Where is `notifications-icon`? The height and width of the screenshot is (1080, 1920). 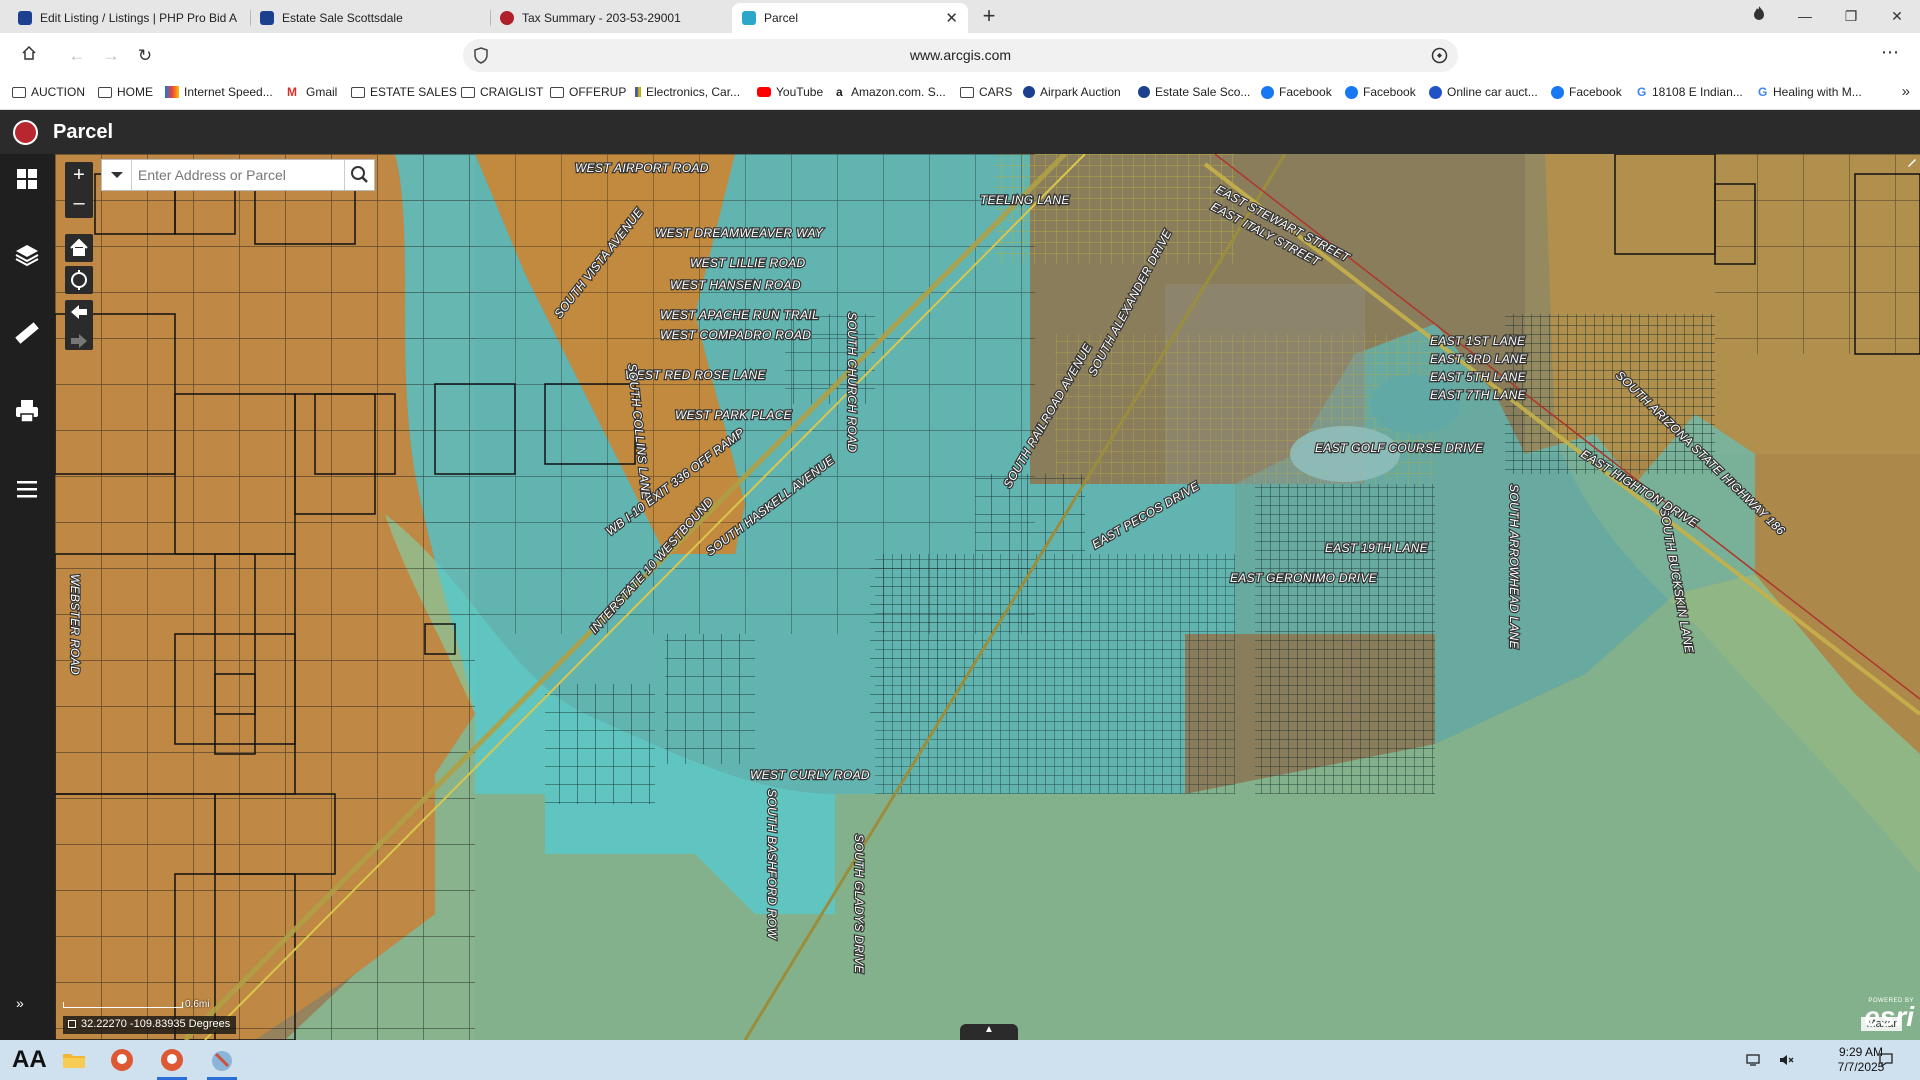 notifications-icon is located at coordinates (1886, 1060).